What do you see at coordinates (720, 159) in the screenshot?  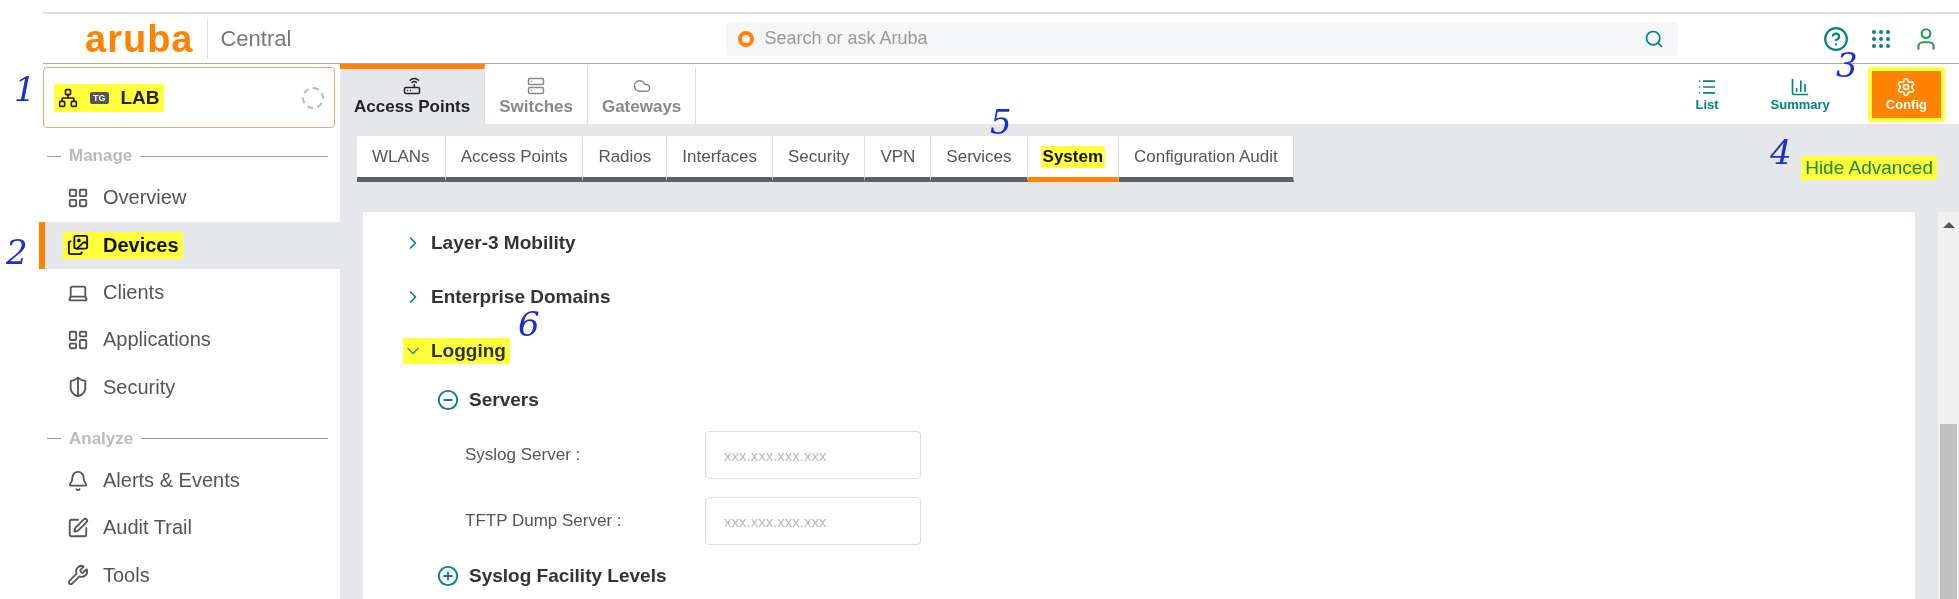 I see `config-tab: Interfaces` at bounding box center [720, 159].